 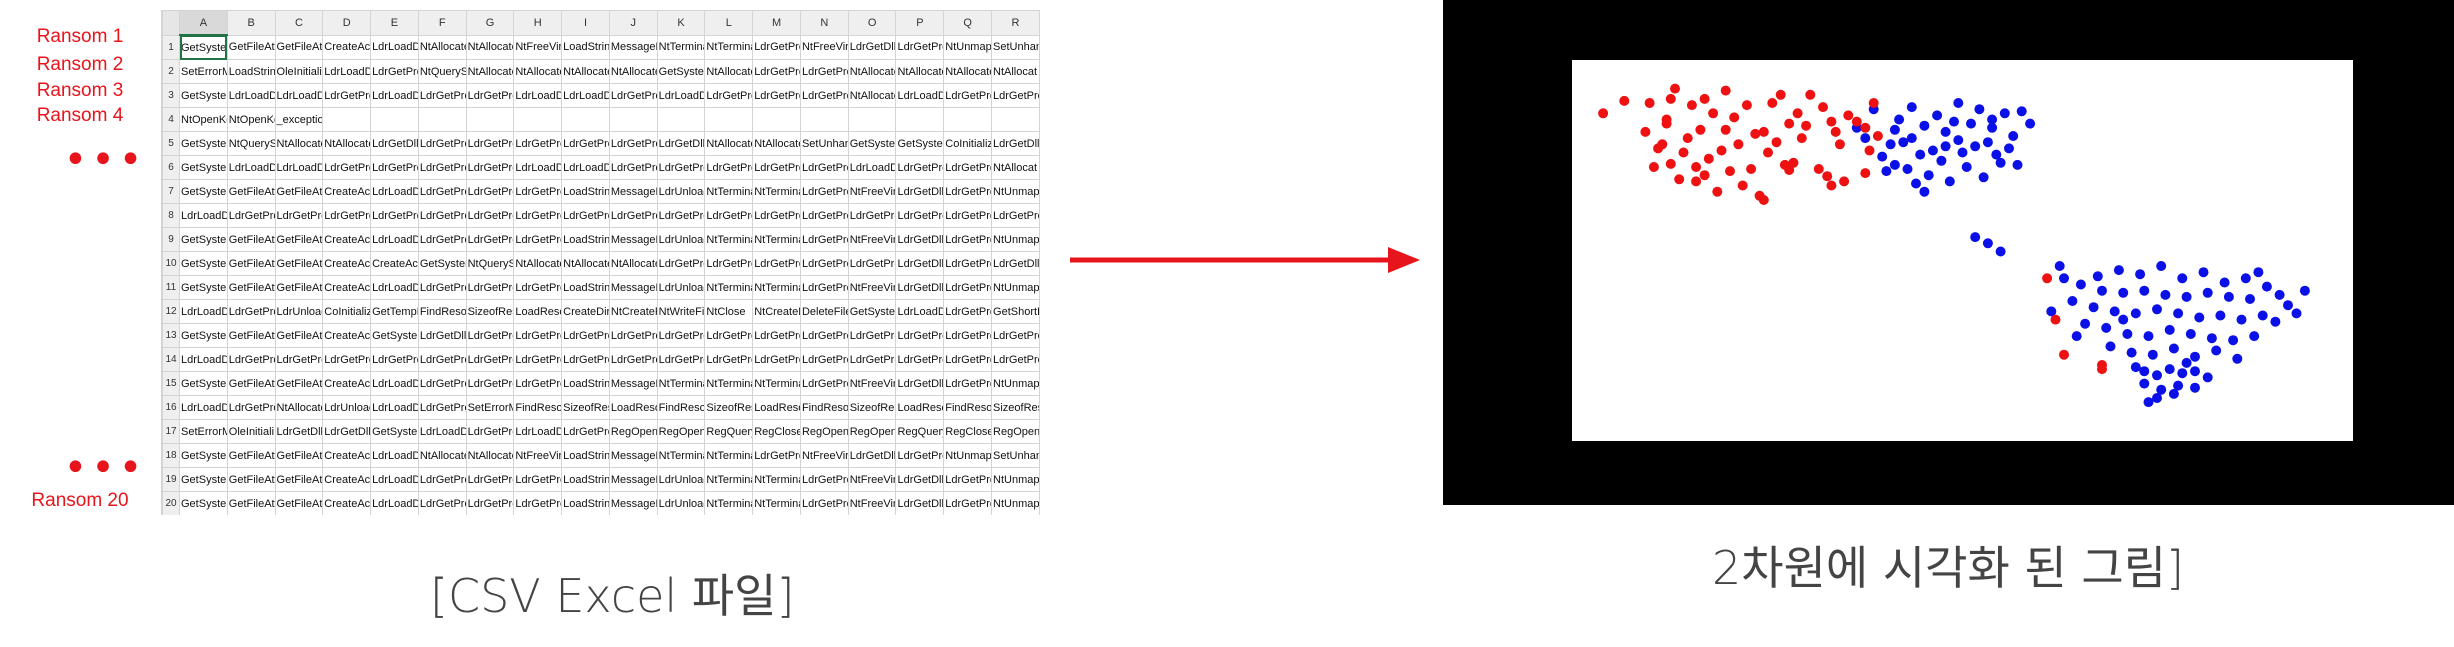 What do you see at coordinates (633, 431) in the screenshot?
I see `cell: RegOpenK` at bounding box center [633, 431].